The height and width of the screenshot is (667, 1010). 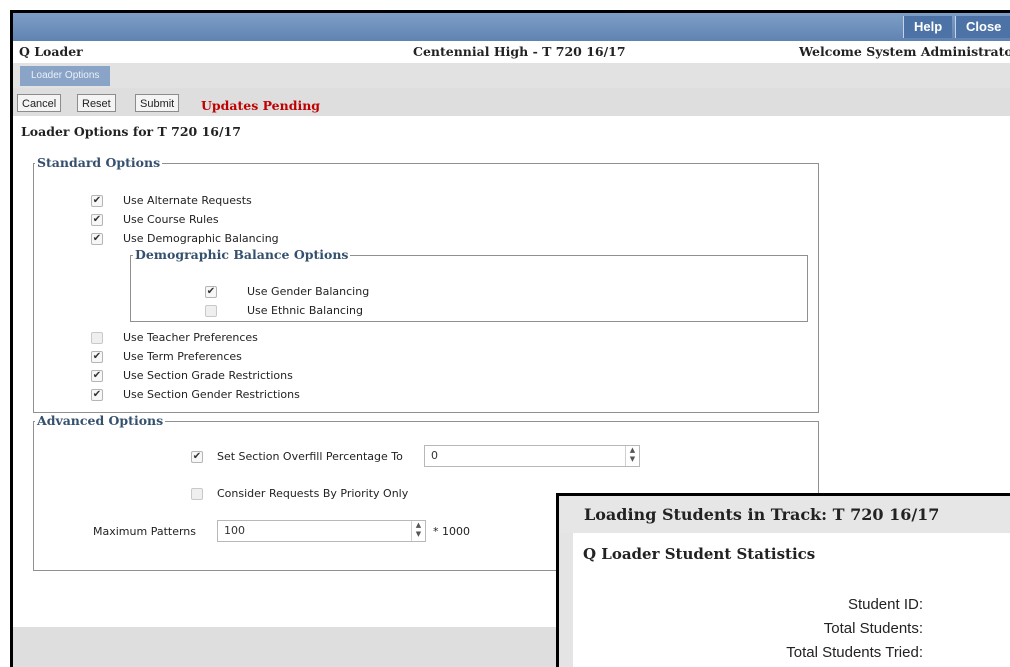 I want to click on welcome-text: Welcome System Administrator, so click(x=904, y=51).